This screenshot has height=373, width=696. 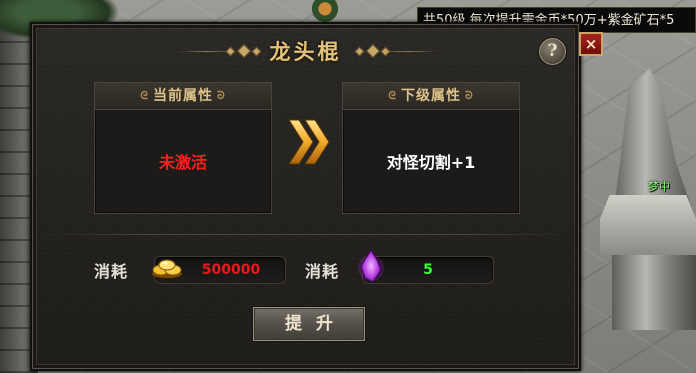 What do you see at coordinates (305, 234) in the screenshot?
I see `section-divider` at bounding box center [305, 234].